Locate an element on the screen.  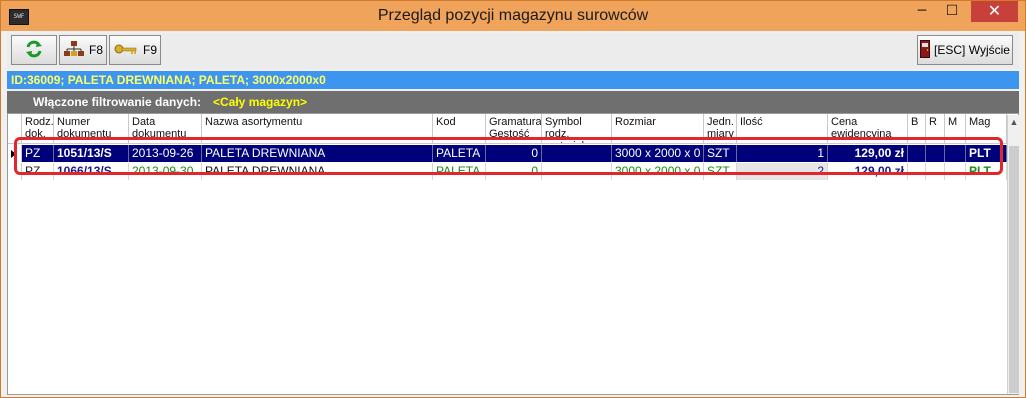
keys-icon is located at coordinates (126, 50).